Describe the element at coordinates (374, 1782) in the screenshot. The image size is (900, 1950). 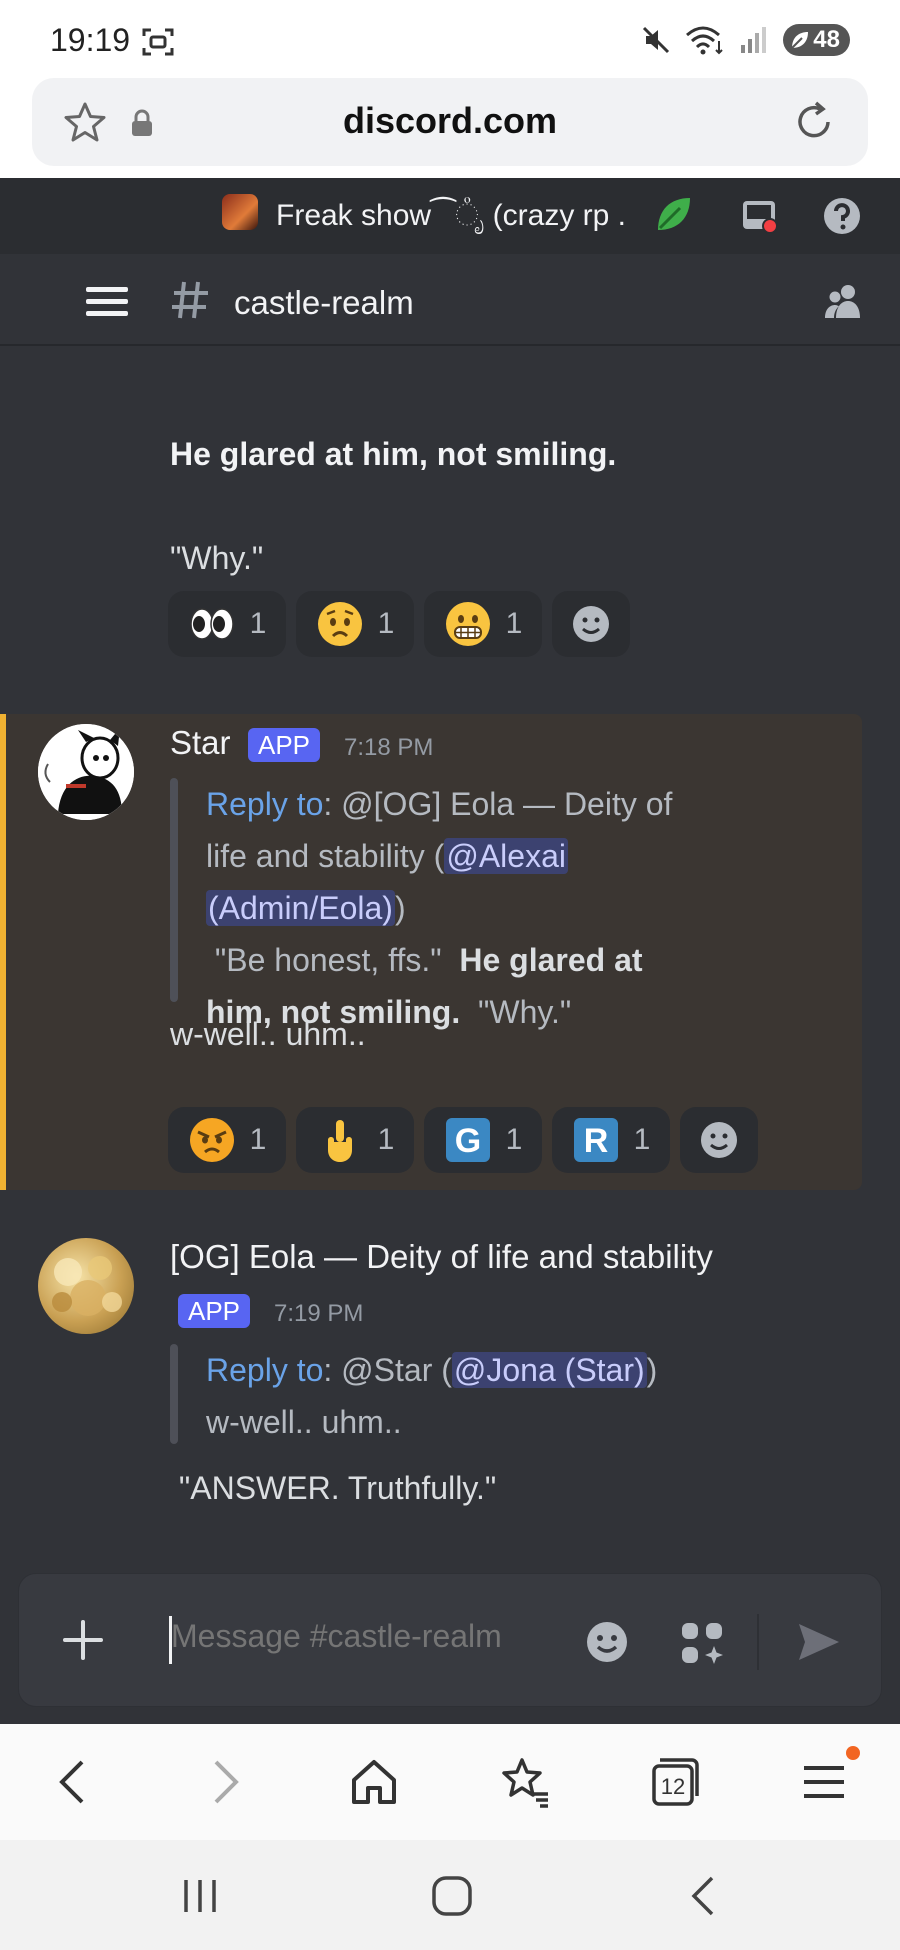
I see `home-icon` at that location.